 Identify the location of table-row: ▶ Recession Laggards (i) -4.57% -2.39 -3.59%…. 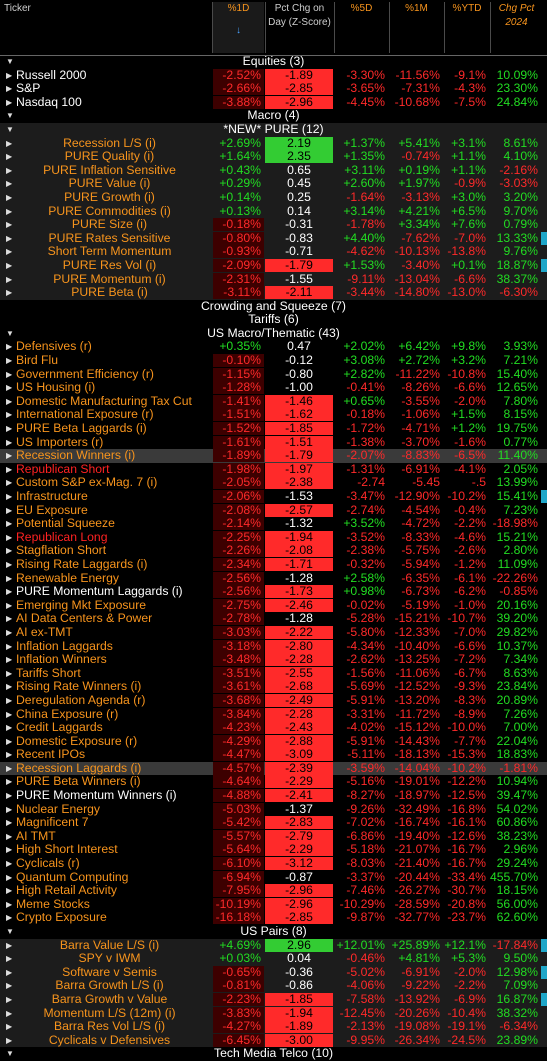
(273, 768).